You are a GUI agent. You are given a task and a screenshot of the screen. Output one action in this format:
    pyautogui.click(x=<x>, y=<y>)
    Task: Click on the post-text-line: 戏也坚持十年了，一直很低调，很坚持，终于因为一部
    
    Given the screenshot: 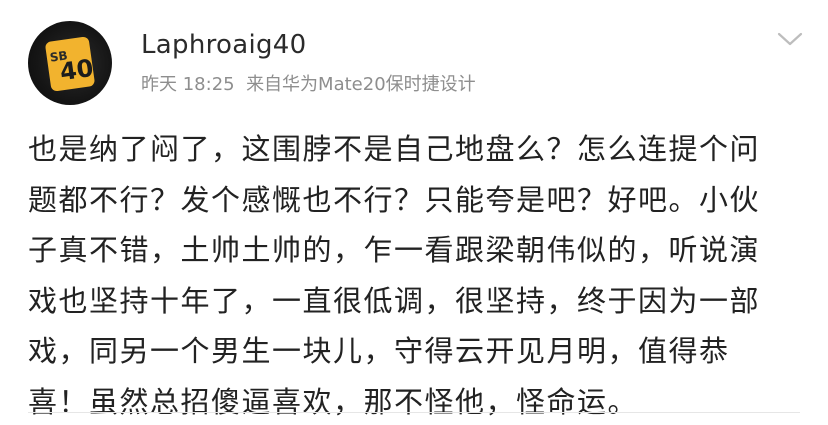 What is the action you would take?
    pyautogui.click(x=394, y=300)
    